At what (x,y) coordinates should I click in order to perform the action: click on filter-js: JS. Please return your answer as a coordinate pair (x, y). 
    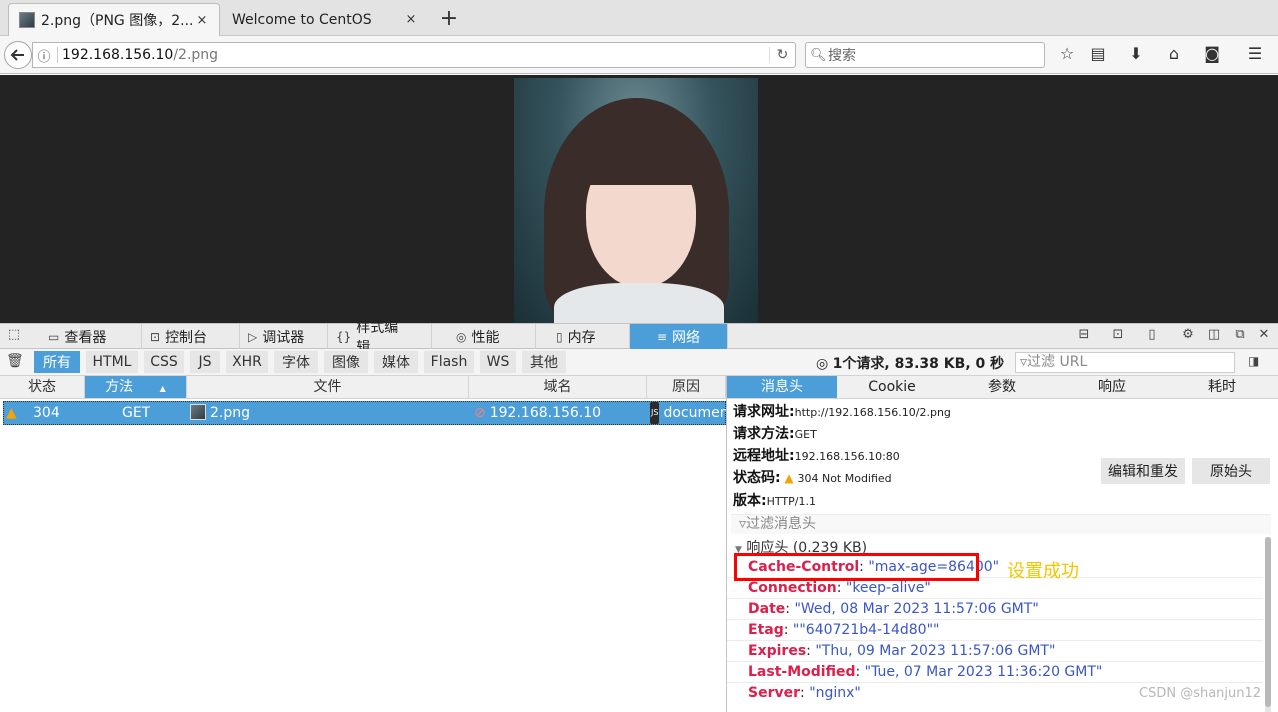
    Looking at the image, I should click on (205, 362).